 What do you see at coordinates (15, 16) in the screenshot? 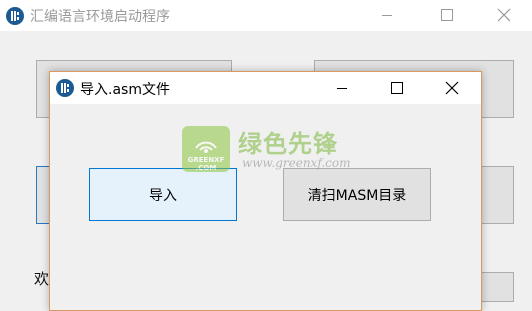
I see `app-logo-icon` at bounding box center [15, 16].